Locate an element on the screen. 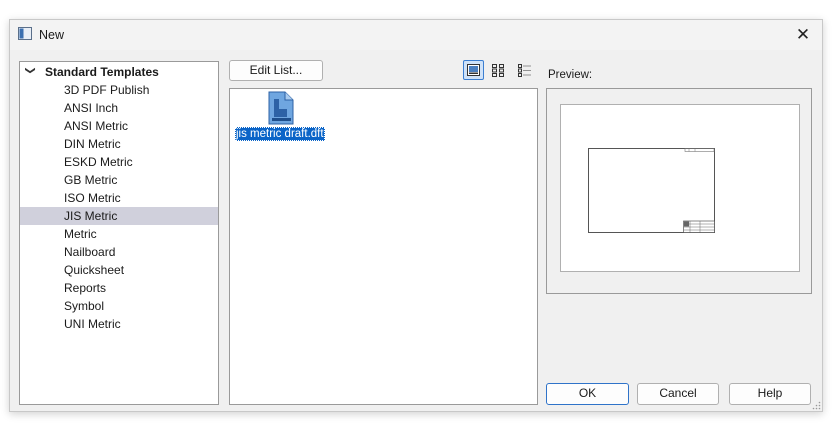 The height and width of the screenshot is (428, 832). close-icon: ✕ is located at coordinates (803, 35).